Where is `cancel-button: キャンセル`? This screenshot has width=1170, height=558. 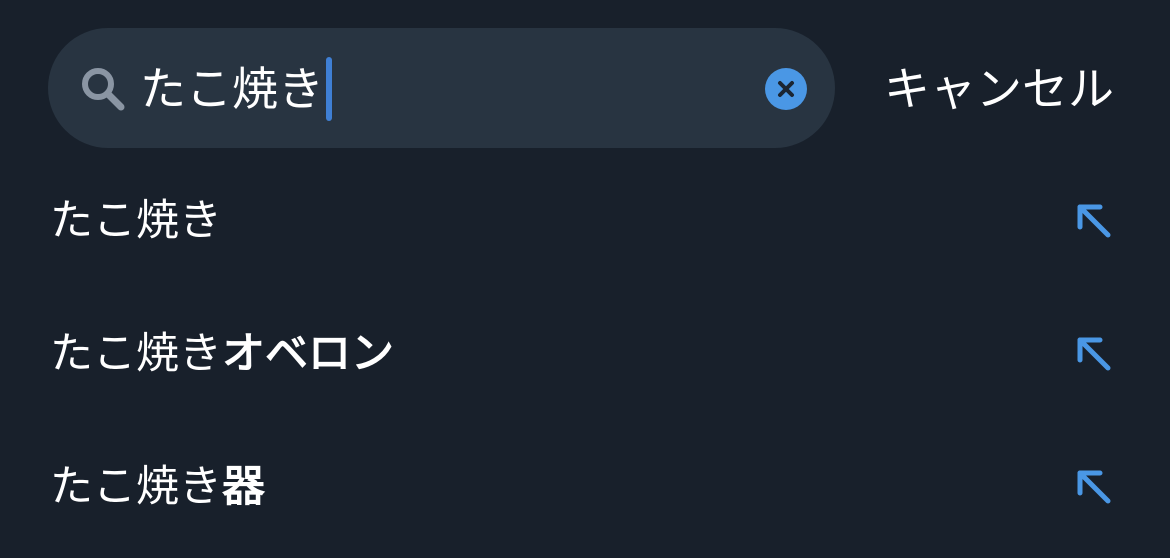
cancel-button: キャンセル is located at coordinates (999, 89).